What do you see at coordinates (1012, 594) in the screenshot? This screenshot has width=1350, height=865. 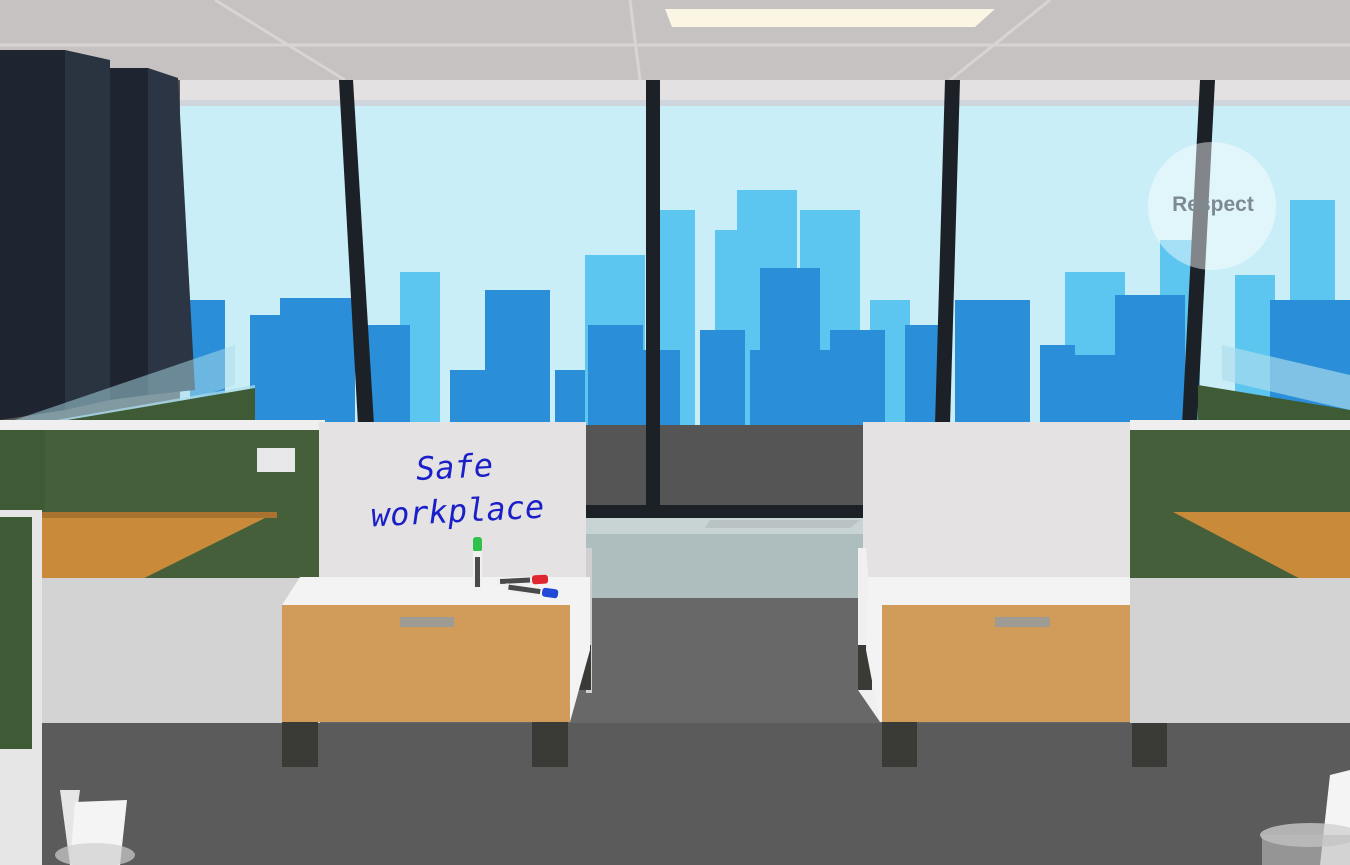 I see `right-pedestal` at bounding box center [1012, 594].